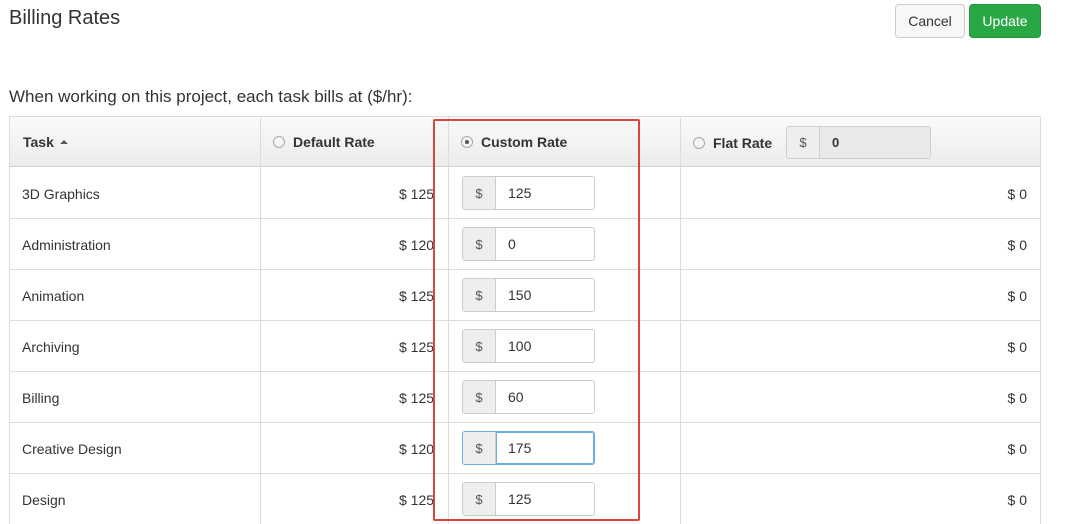 This screenshot has height=524, width=1071. I want to click on task-name: Archiving, so click(51, 346).